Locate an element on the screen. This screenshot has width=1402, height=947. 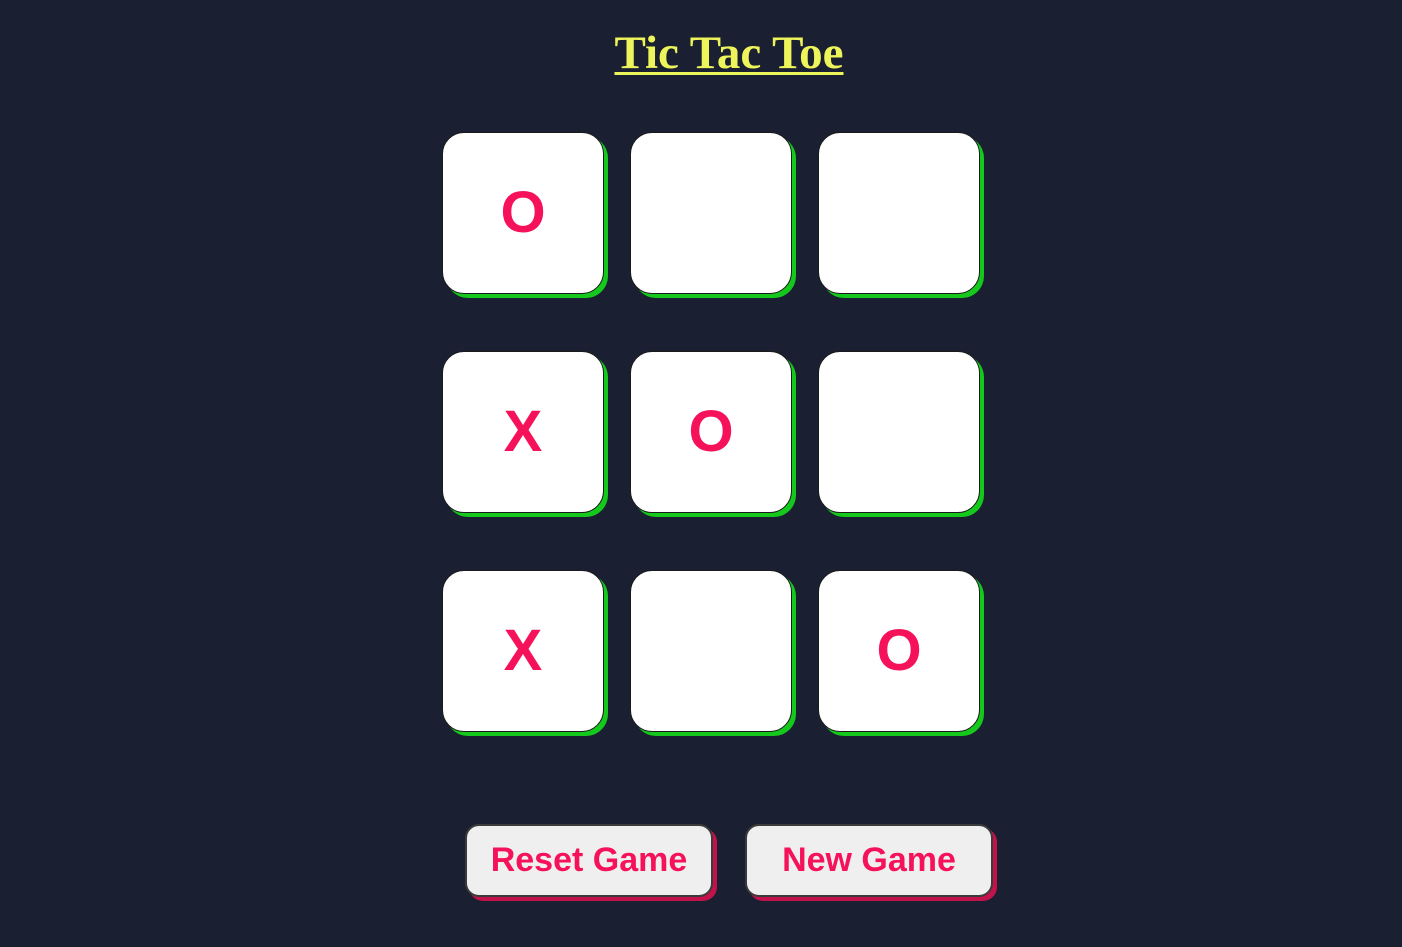
board-cell-r3c3: O is located at coordinates (899, 651).